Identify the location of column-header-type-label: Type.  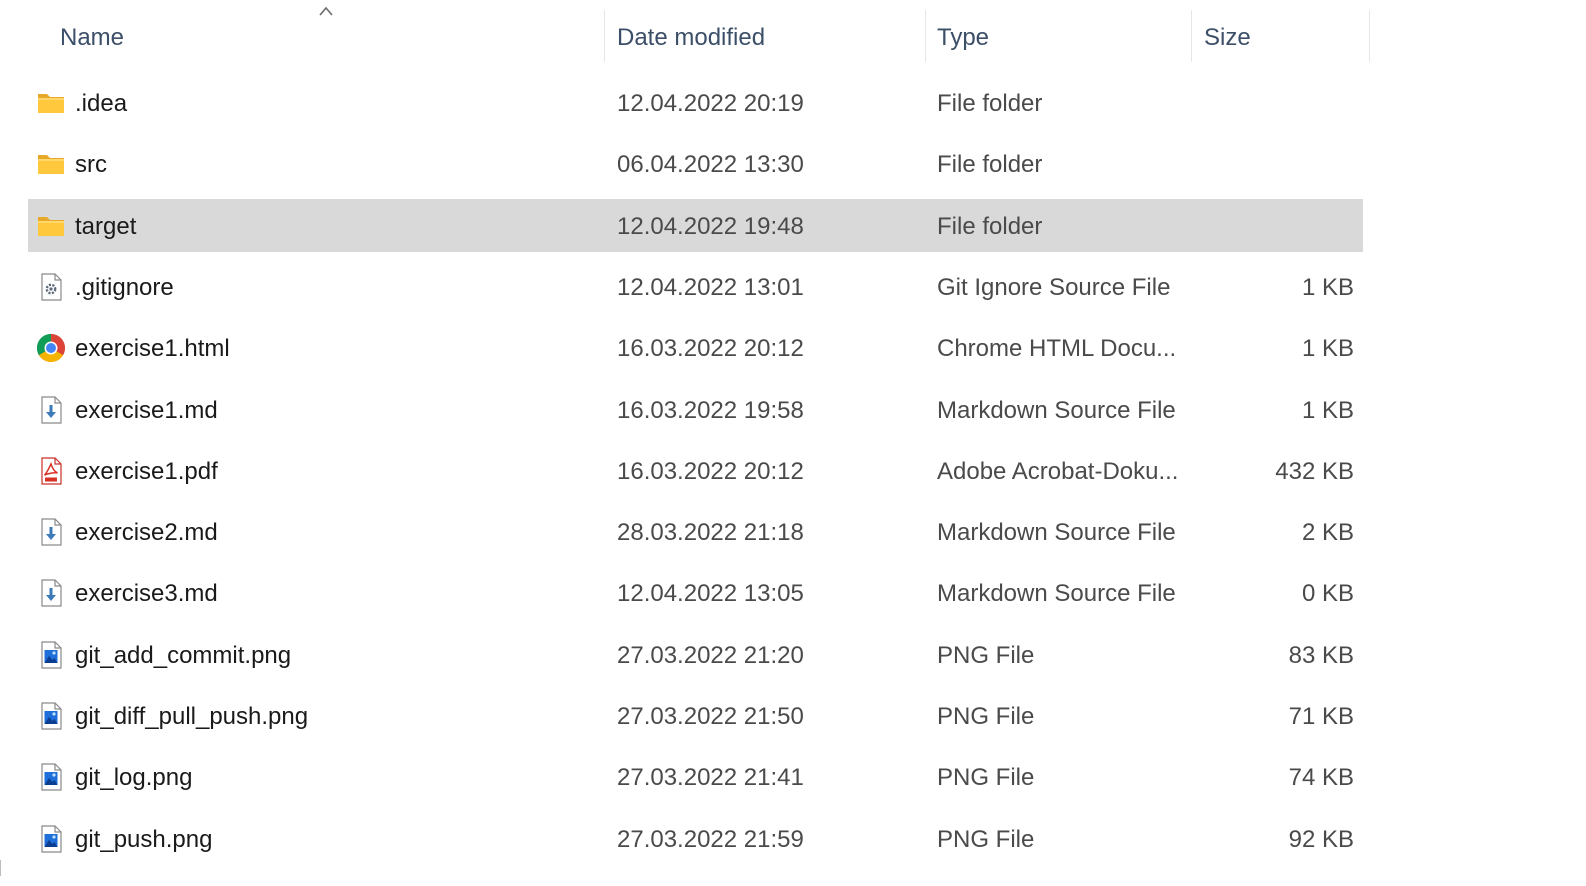
(963, 37).